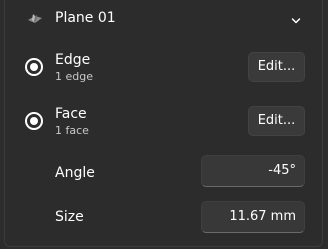  I want to click on face-label: Face, so click(71, 114).